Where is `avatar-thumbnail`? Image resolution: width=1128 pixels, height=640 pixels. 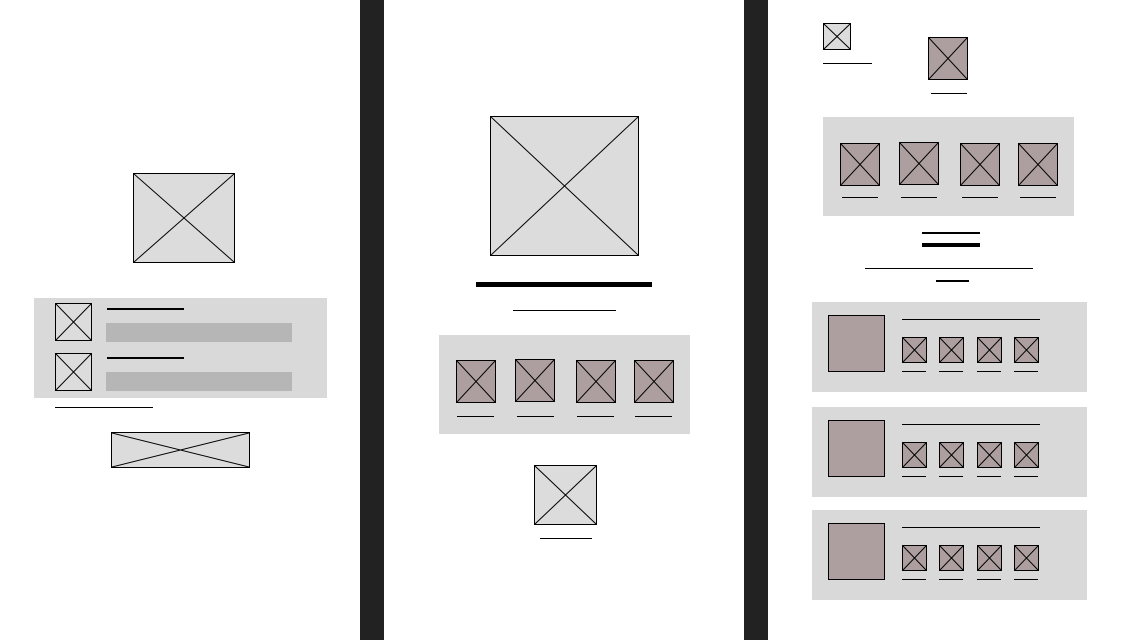 avatar-thumbnail is located at coordinates (948, 58).